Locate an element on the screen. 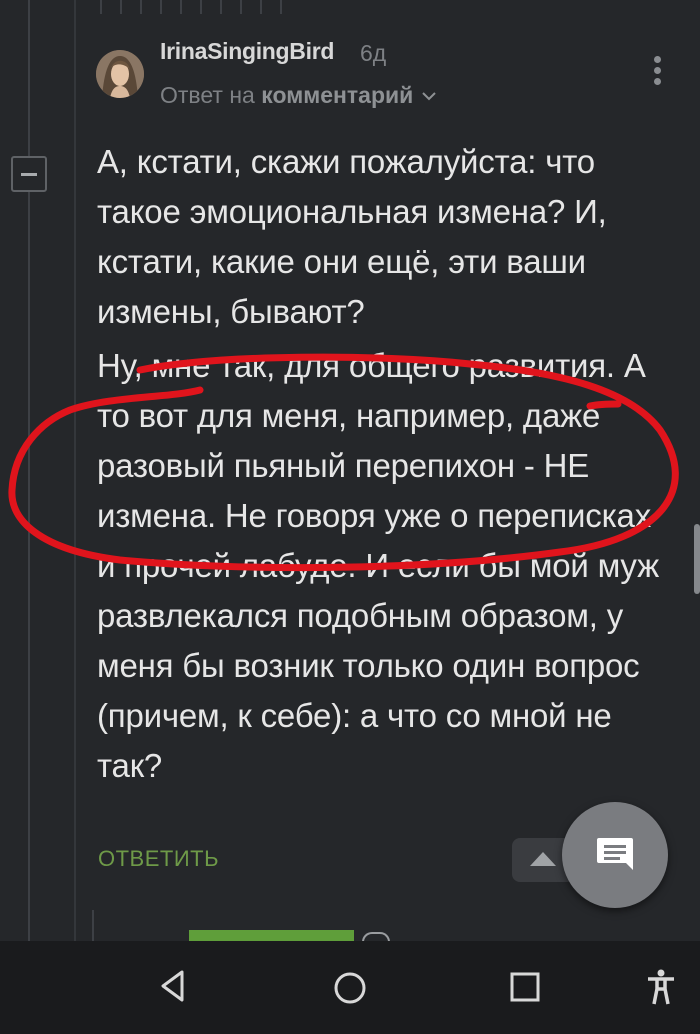 The width and height of the screenshot is (700, 1034). scrollbar-thumb is located at coordinates (697, 559).